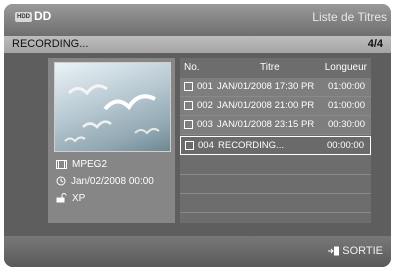  What do you see at coordinates (192, 67) in the screenshot?
I see `column-no: No.` at bounding box center [192, 67].